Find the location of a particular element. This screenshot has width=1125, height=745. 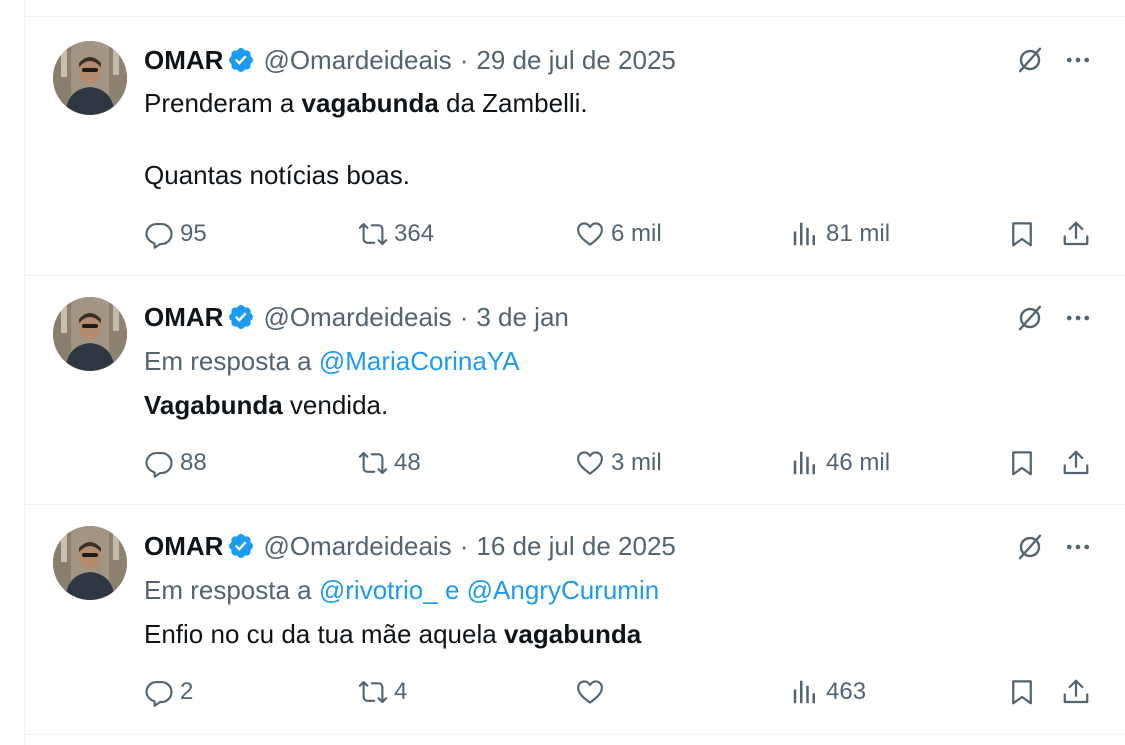

tweet-text-line-2: Quantas notícias boas. is located at coordinates (277, 175).